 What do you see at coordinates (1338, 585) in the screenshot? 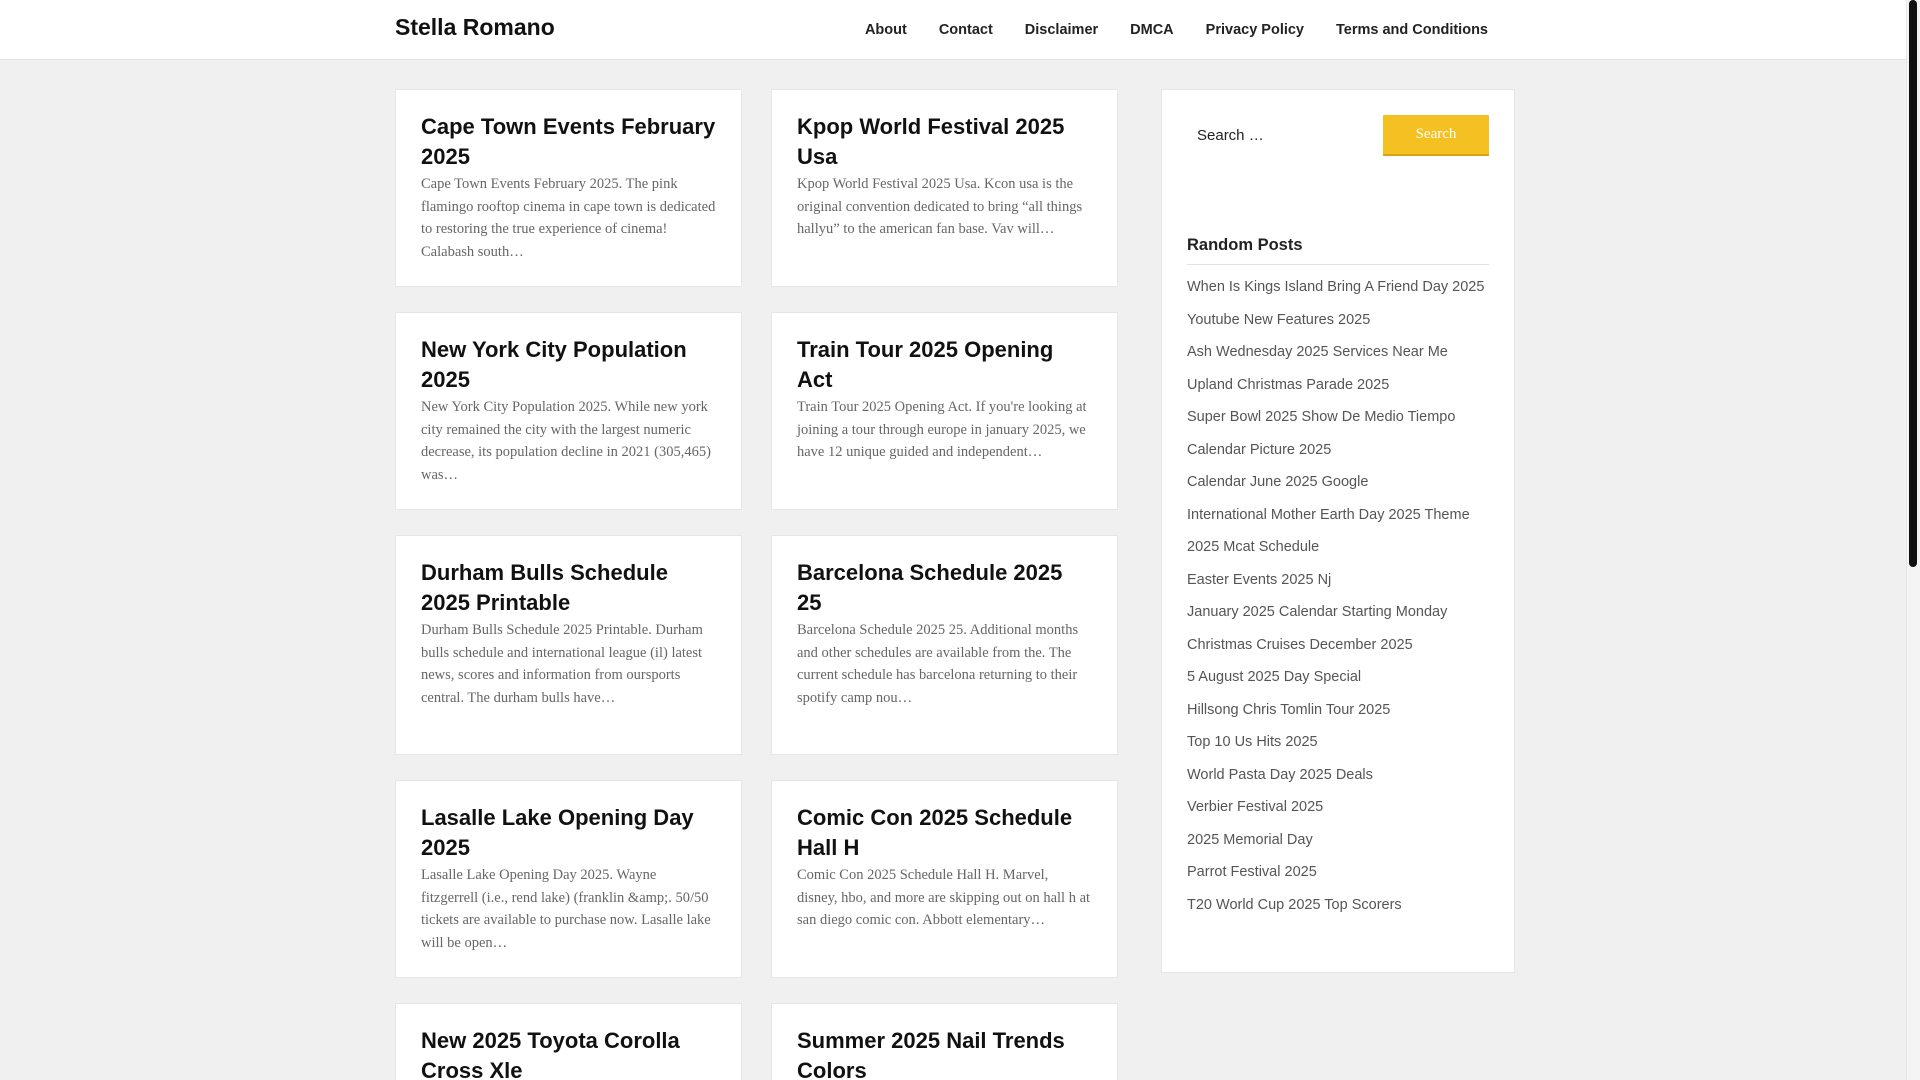
I see `list-item: Easter Events 2025 Nj` at bounding box center [1338, 585].